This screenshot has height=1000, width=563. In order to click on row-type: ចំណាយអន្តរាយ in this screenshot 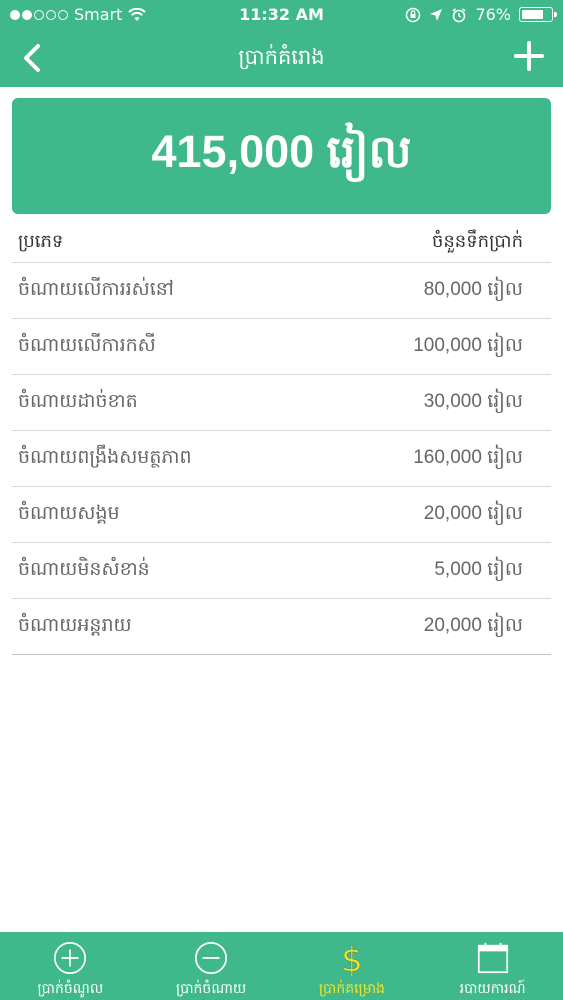, I will do `click(75, 624)`.